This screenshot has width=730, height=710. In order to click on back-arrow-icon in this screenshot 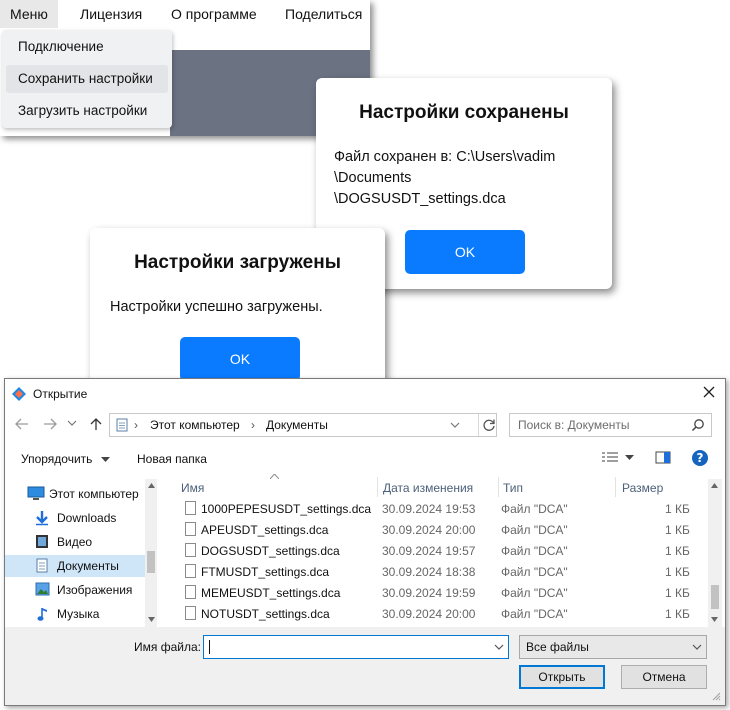, I will do `click(22, 424)`.